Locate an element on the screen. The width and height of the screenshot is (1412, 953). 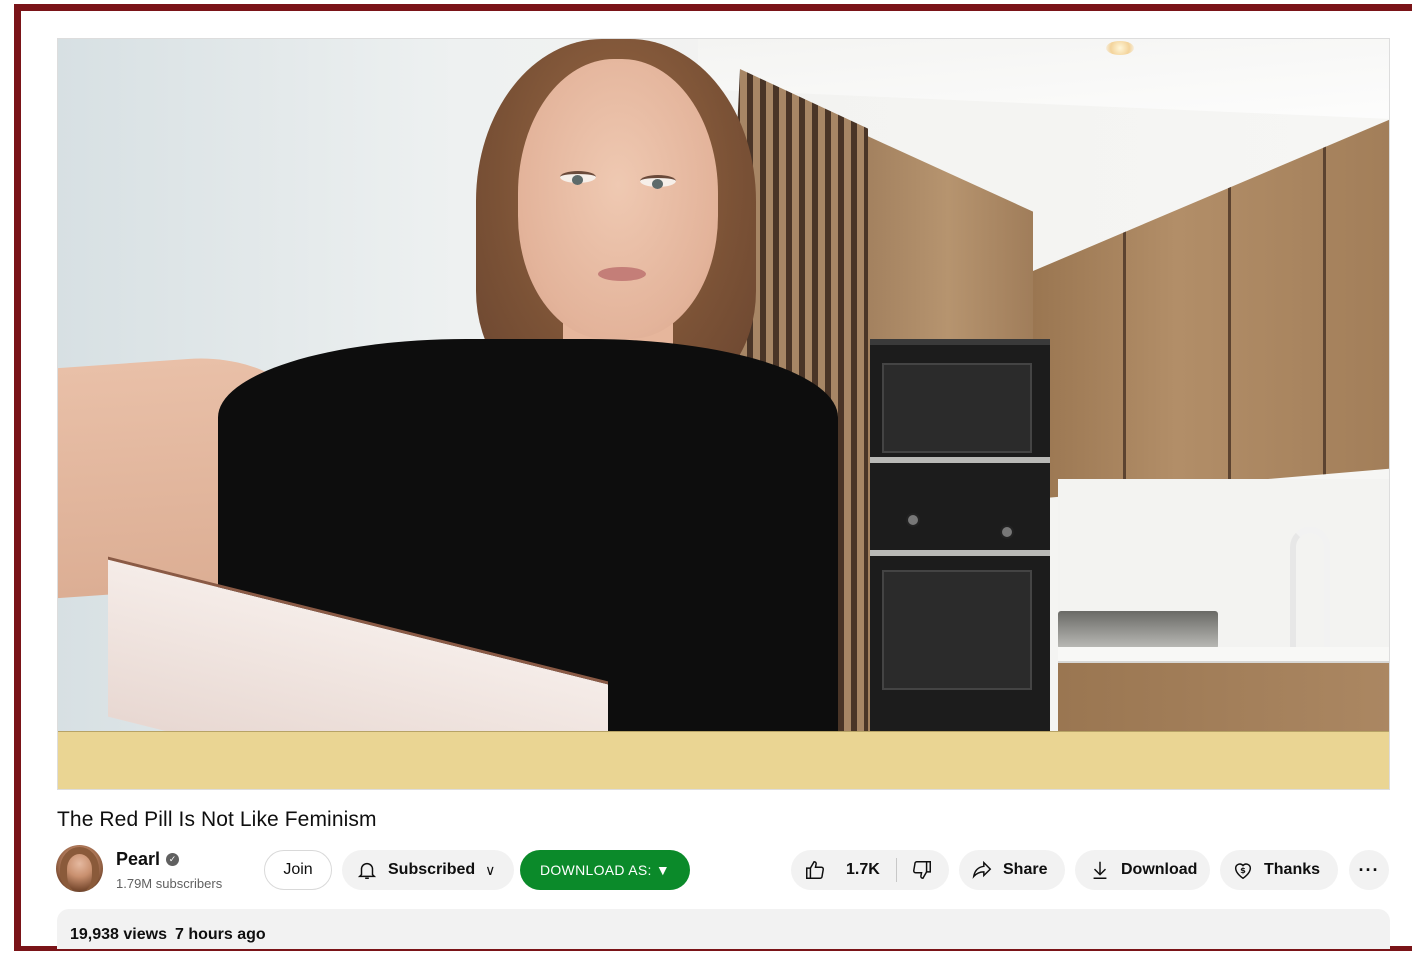
oven-door is located at coordinates (957, 630).